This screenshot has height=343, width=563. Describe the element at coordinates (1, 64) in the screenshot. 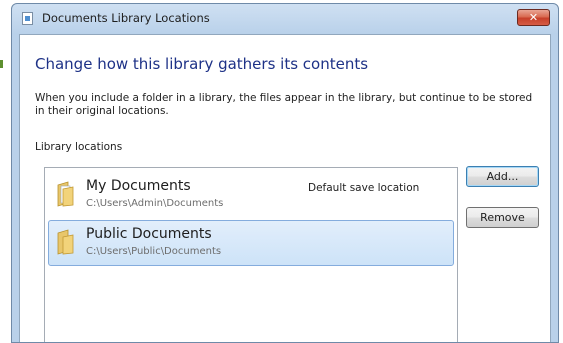

I see `background-window-edge` at that location.